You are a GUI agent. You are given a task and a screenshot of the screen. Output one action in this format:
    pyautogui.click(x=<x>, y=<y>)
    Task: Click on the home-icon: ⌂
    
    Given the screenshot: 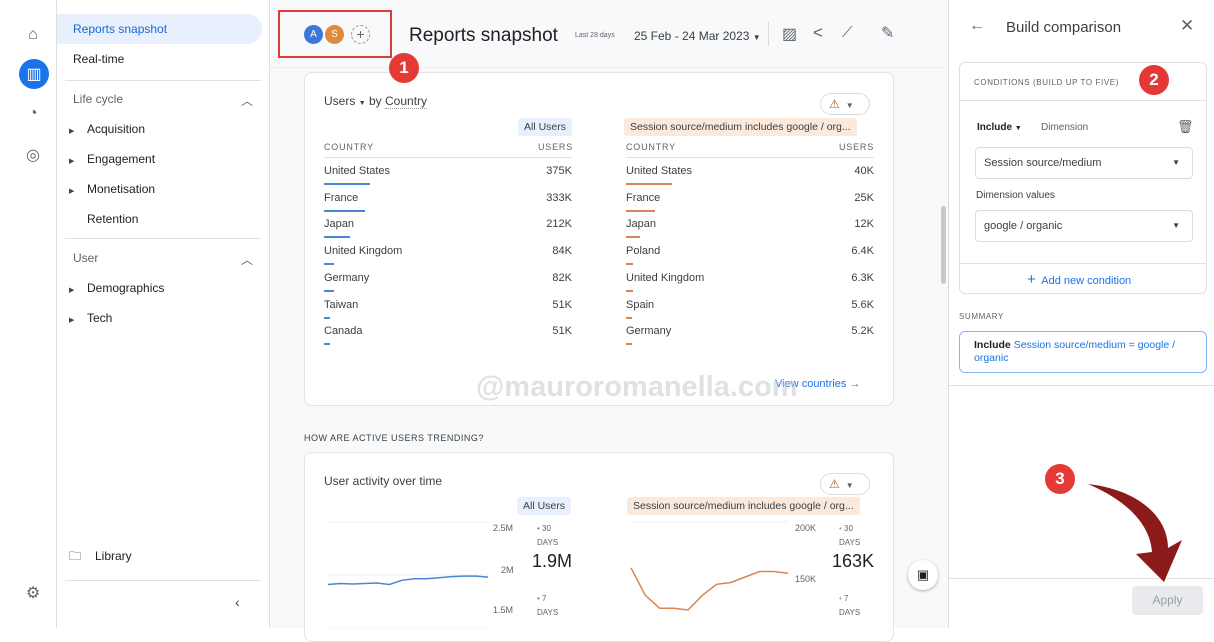 What is the action you would take?
    pyautogui.click(x=33, y=35)
    